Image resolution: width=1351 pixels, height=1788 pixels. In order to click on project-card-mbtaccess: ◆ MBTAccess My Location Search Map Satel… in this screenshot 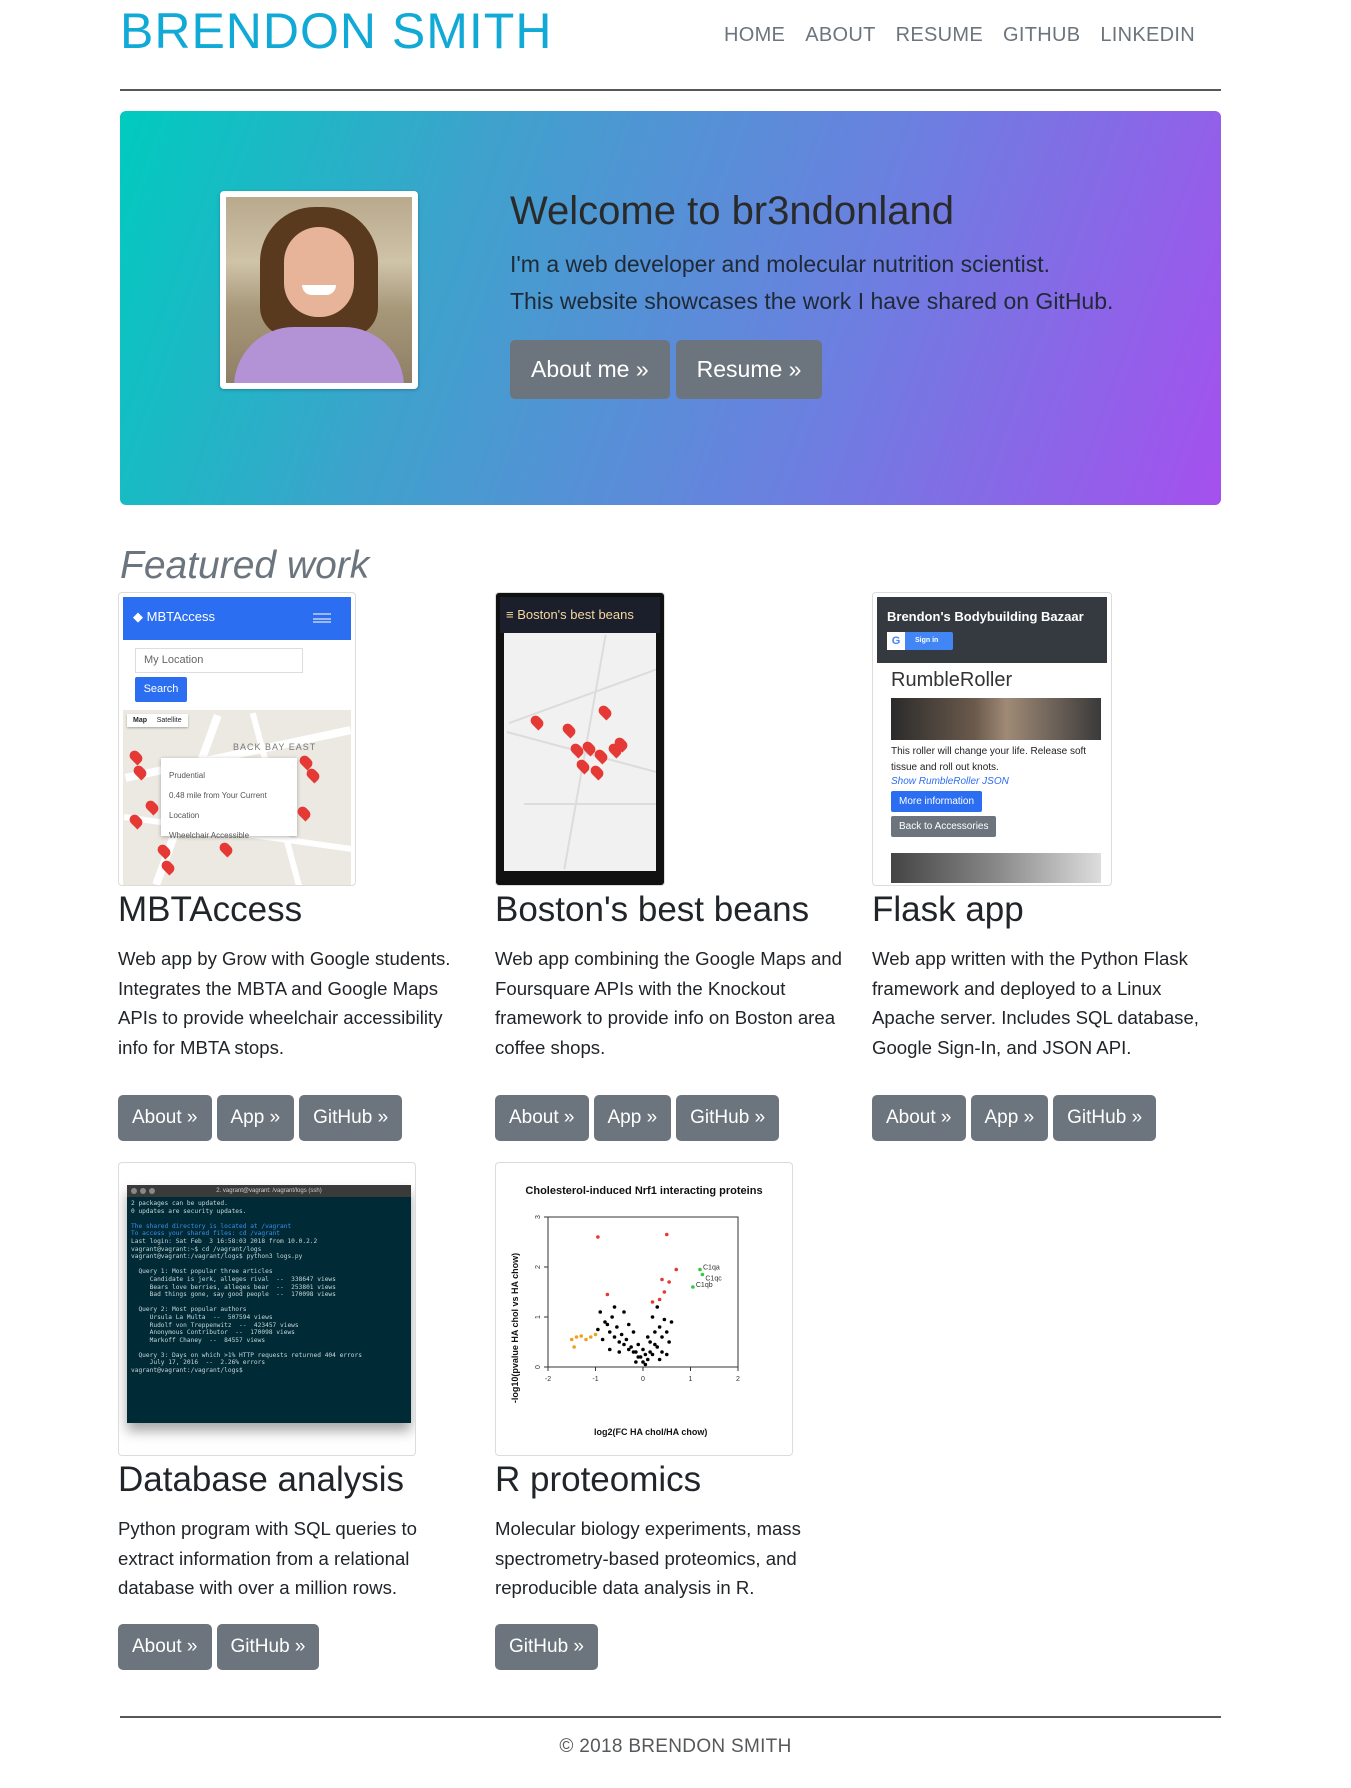, I will do `click(293, 866)`.